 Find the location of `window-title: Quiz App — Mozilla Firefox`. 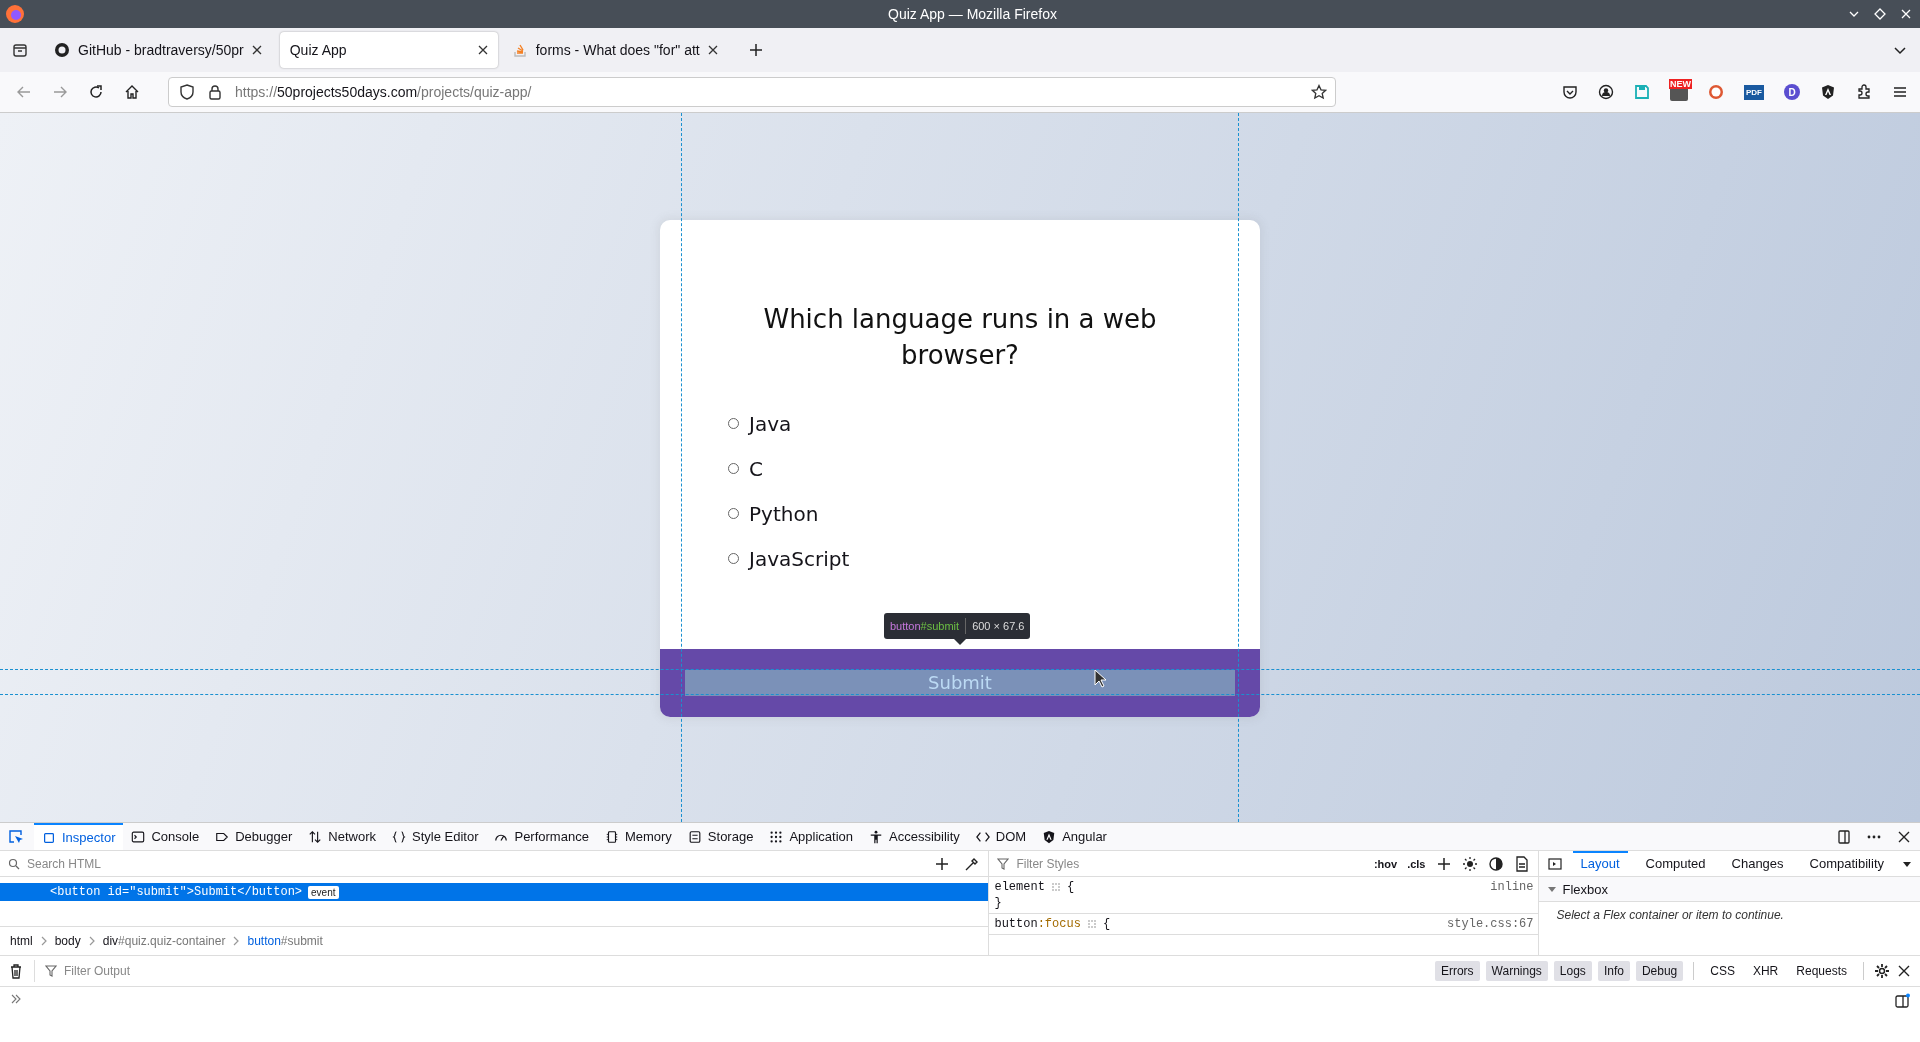

window-title: Quiz App — Mozilla Firefox is located at coordinates (972, 14).